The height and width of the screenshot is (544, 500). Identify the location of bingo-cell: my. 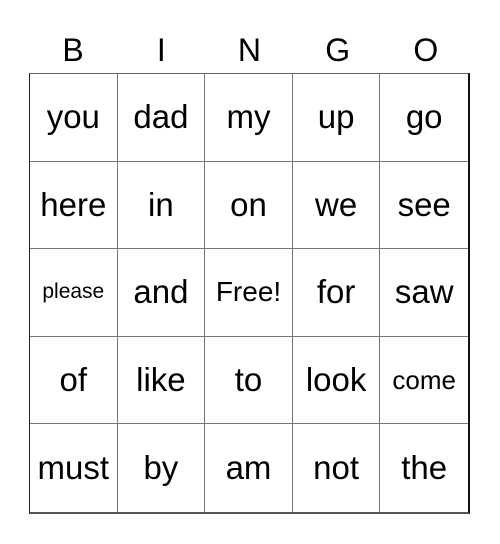
(249, 118).